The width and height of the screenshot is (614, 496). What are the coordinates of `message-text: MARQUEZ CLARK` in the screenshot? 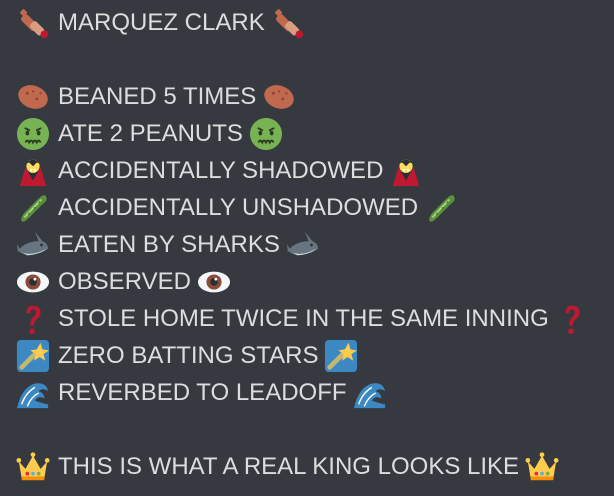 It's located at (161, 22).